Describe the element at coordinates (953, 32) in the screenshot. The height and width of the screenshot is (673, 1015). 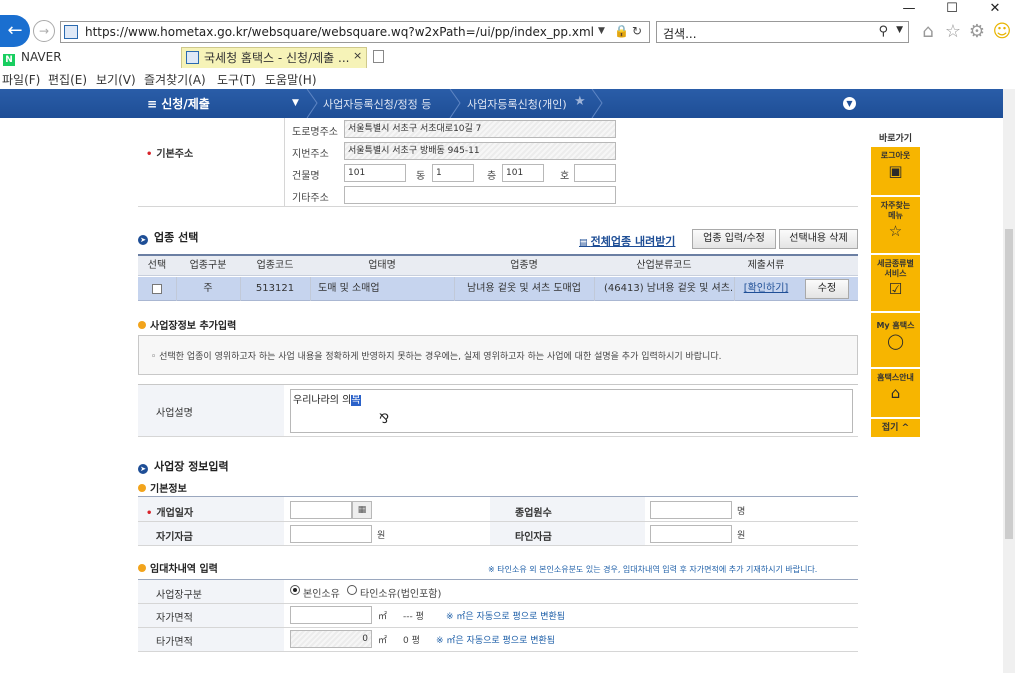
I see `favorites-star-icon: ☆` at that location.